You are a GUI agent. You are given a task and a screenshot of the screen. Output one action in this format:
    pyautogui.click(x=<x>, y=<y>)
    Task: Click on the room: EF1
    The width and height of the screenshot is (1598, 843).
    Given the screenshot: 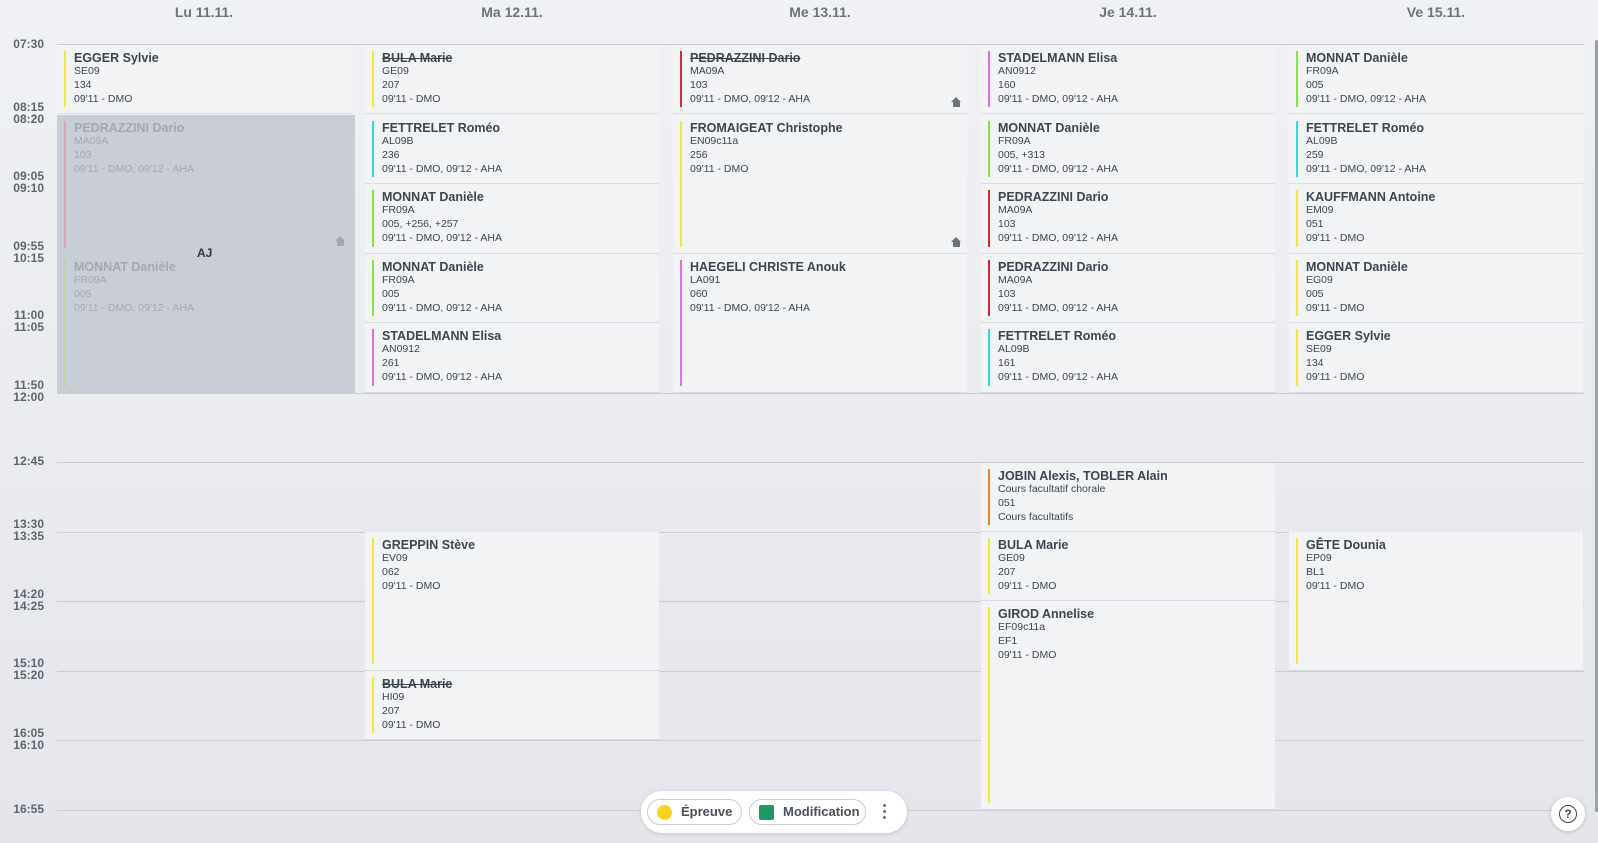 What is the action you would take?
    pyautogui.click(x=1008, y=641)
    